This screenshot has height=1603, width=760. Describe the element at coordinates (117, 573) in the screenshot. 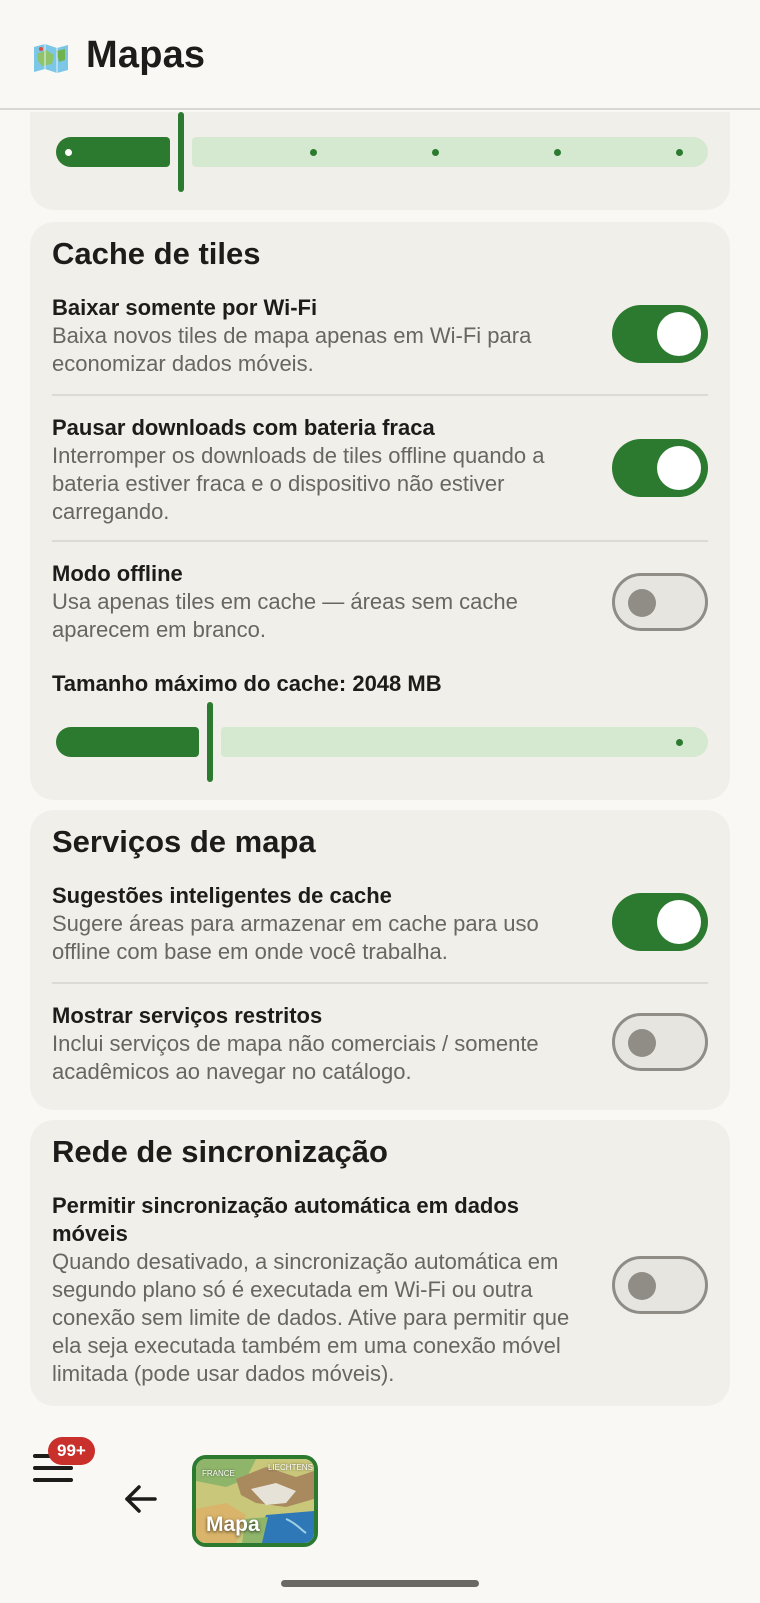

I see `setting-title-offline-mode: Modo offline` at that location.